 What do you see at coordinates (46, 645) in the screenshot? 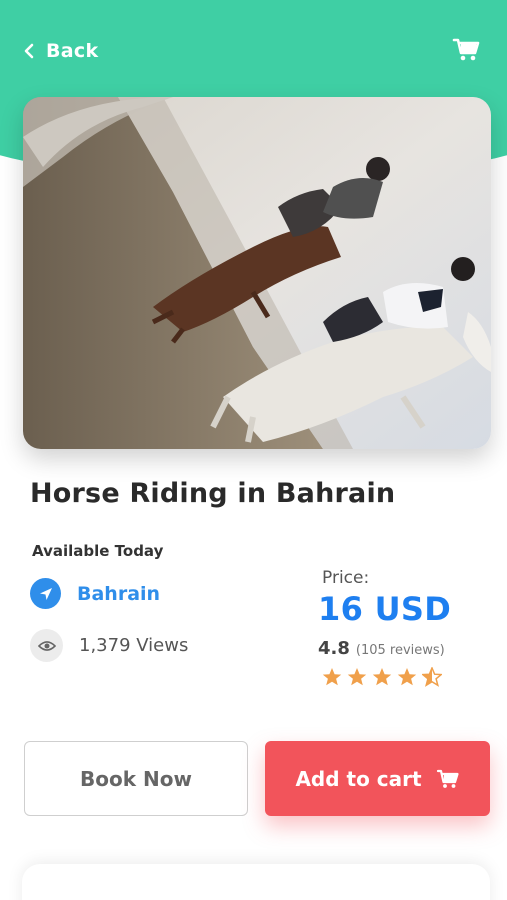
I see `eye-icon` at bounding box center [46, 645].